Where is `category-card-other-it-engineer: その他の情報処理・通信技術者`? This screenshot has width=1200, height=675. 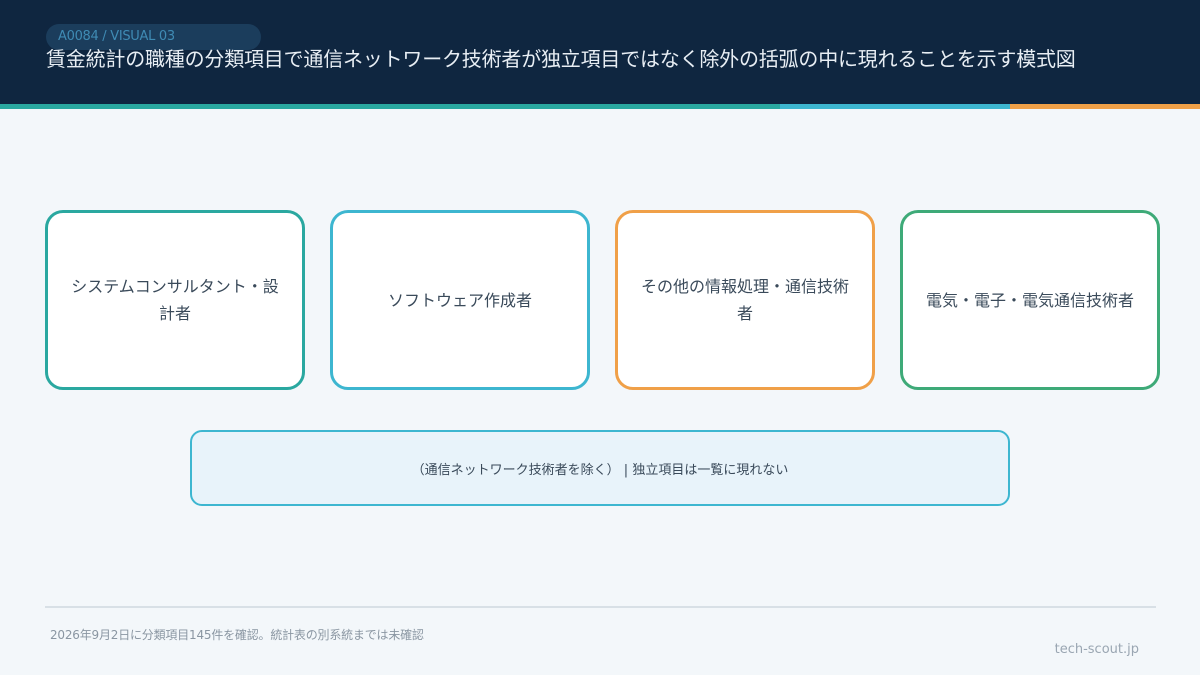
category-card-other-it-engineer: その他の情報処理・通信技術者 is located at coordinates (745, 300).